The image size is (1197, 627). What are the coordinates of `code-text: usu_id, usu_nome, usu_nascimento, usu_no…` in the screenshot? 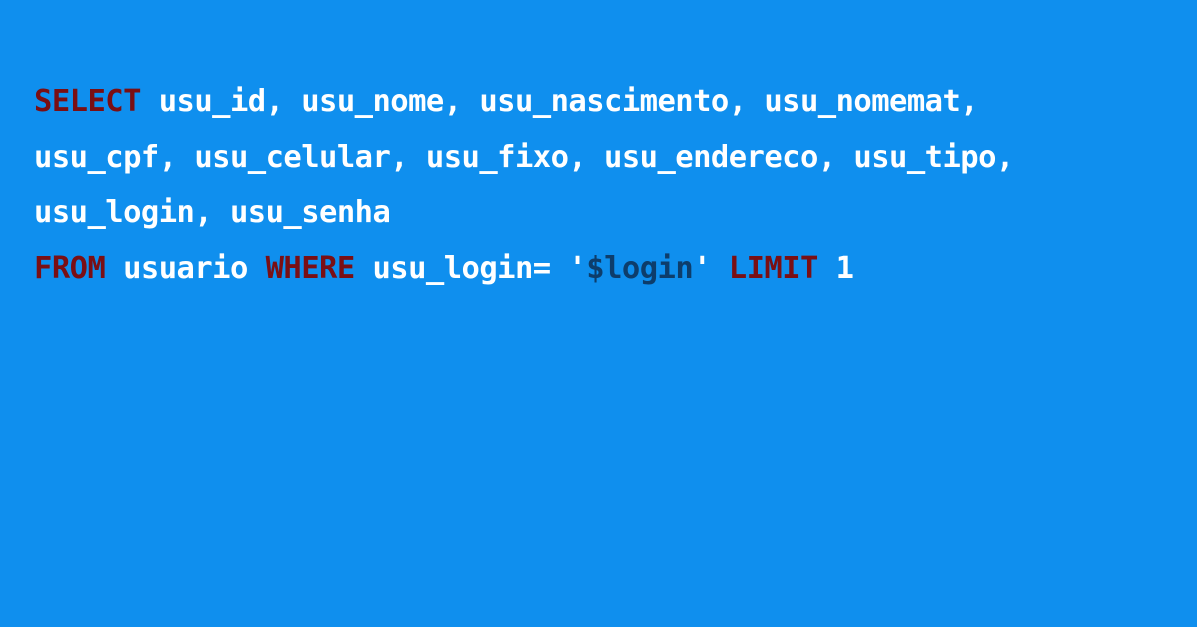 It's located at (559, 101).